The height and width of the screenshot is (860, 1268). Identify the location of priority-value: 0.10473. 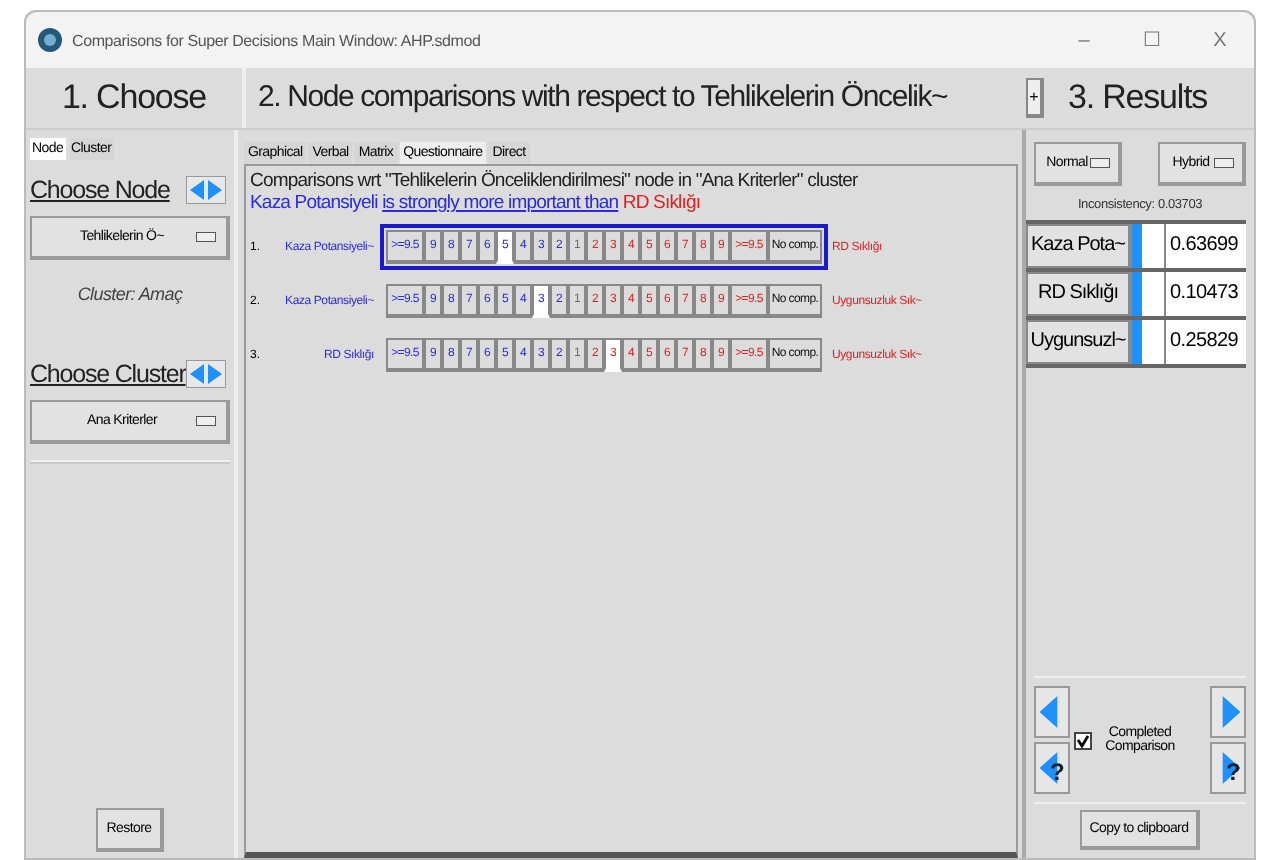
(1204, 294).